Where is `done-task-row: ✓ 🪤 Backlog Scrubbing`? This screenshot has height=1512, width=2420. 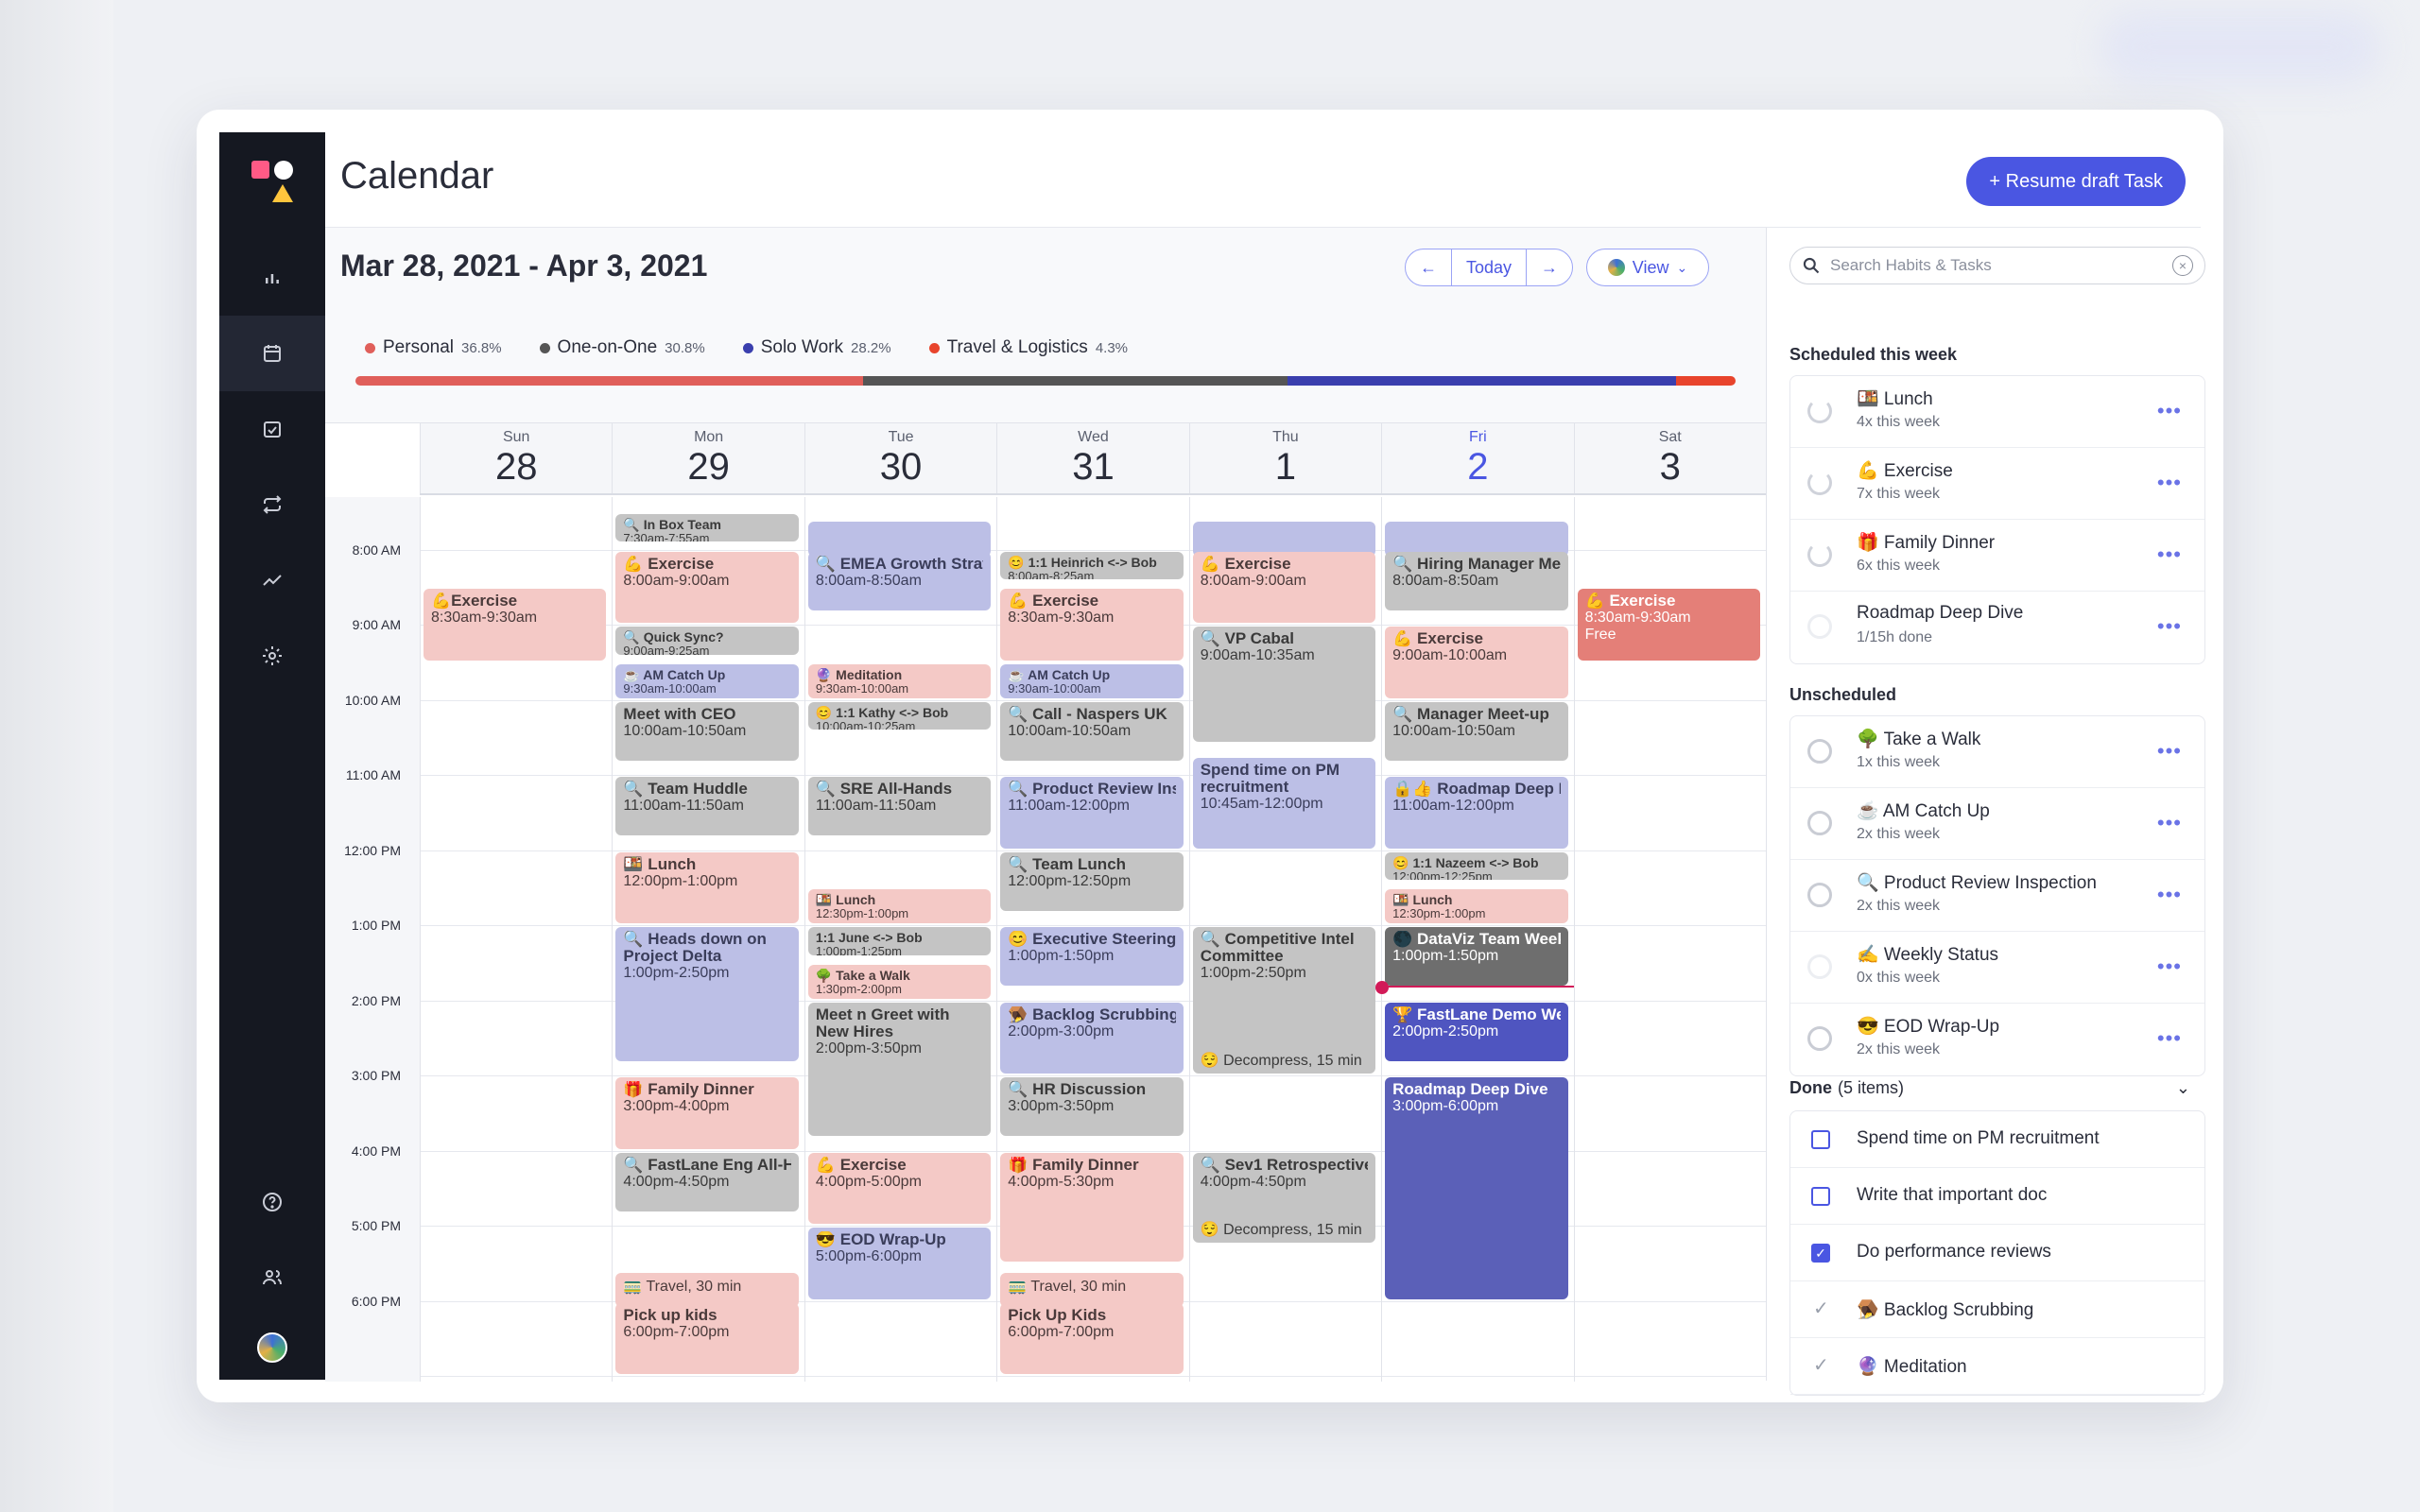
done-task-row: ✓ 🪤 Backlog Scrubbing is located at coordinates (1997, 1309).